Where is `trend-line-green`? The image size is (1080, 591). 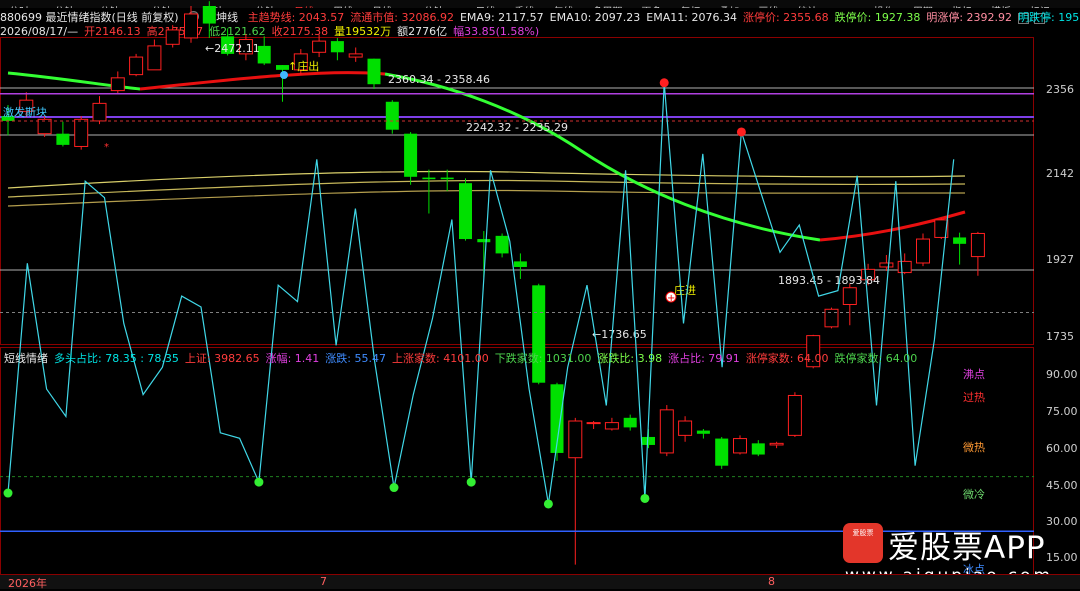 trend-line-green is located at coordinates (602, 157).